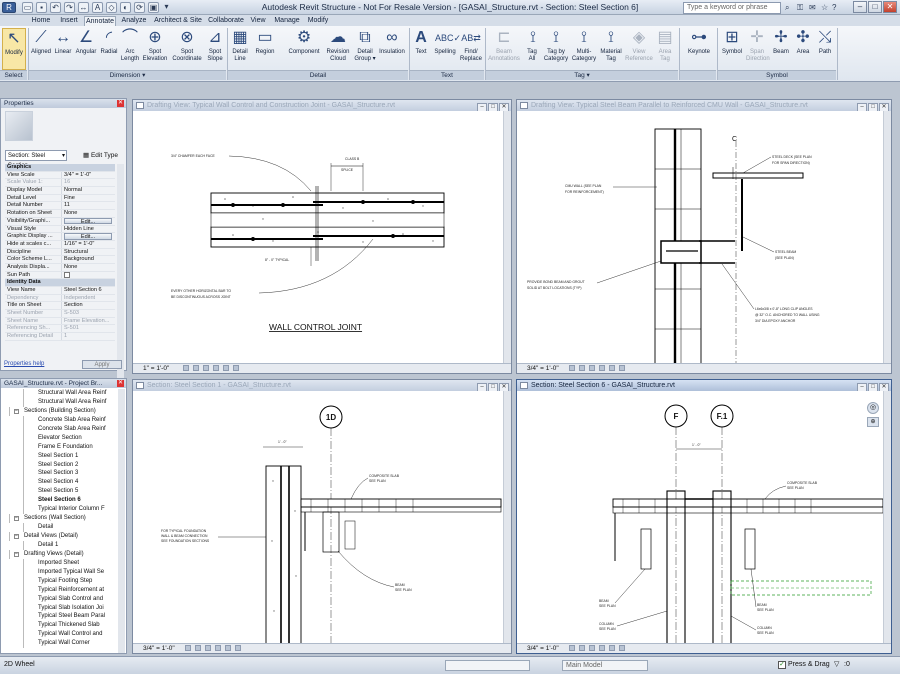 The width and height of the screenshot is (900, 674). Describe the element at coordinates (825, 49) in the screenshot. I see `path-symbol-button: ⤯ Path` at that location.